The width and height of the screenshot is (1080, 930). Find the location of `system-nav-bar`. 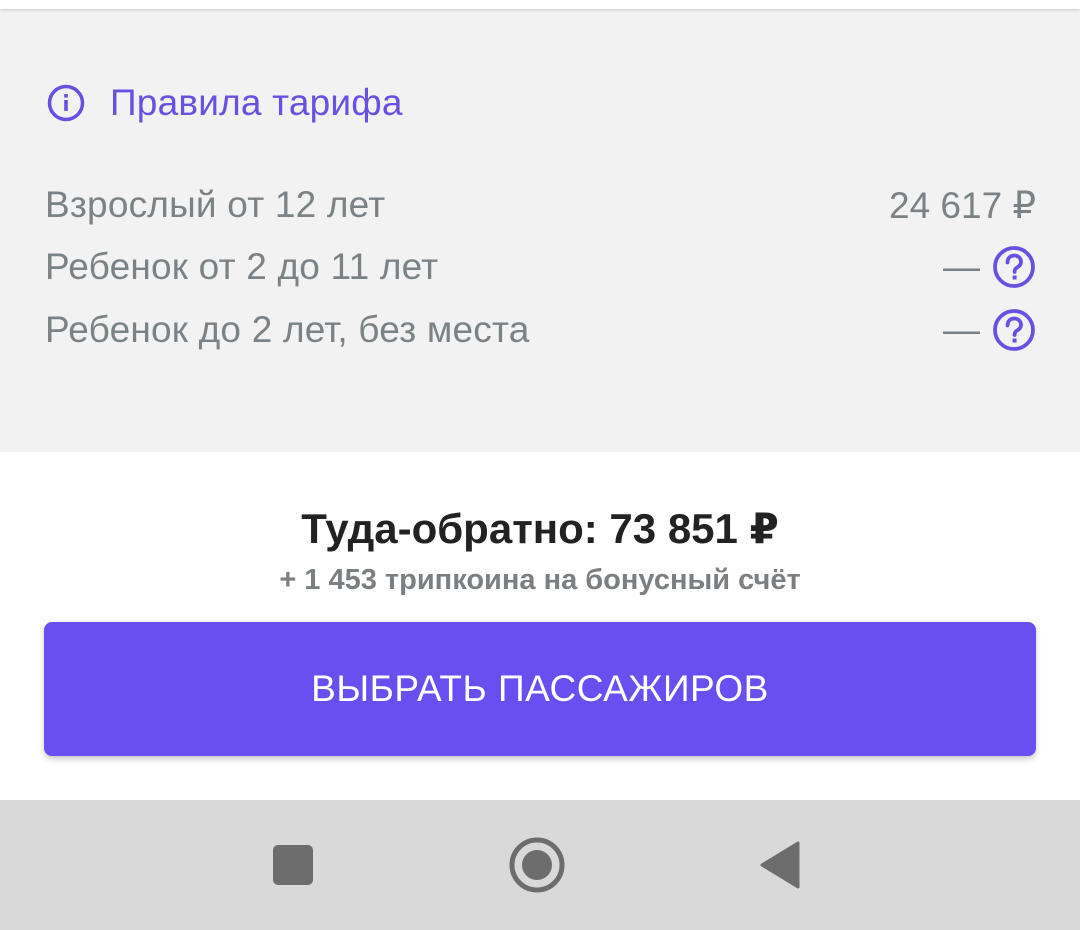

system-nav-bar is located at coordinates (540, 865).